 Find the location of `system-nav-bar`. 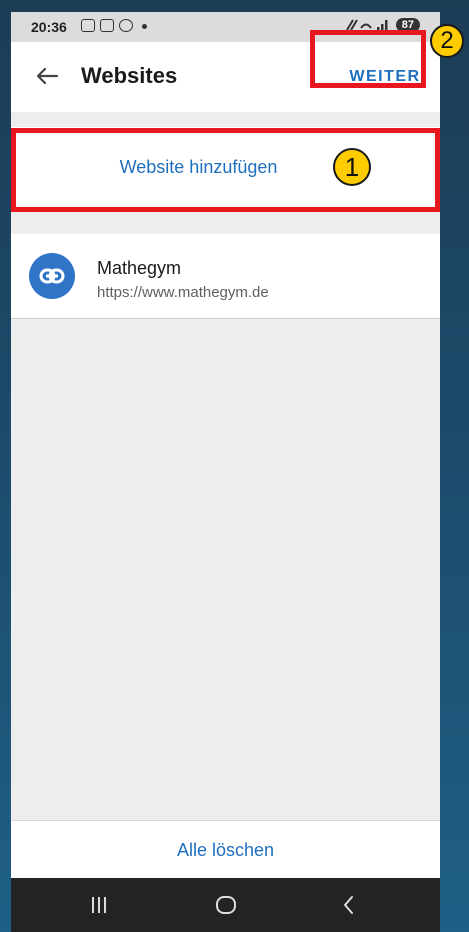

system-nav-bar is located at coordinates (225, 905).